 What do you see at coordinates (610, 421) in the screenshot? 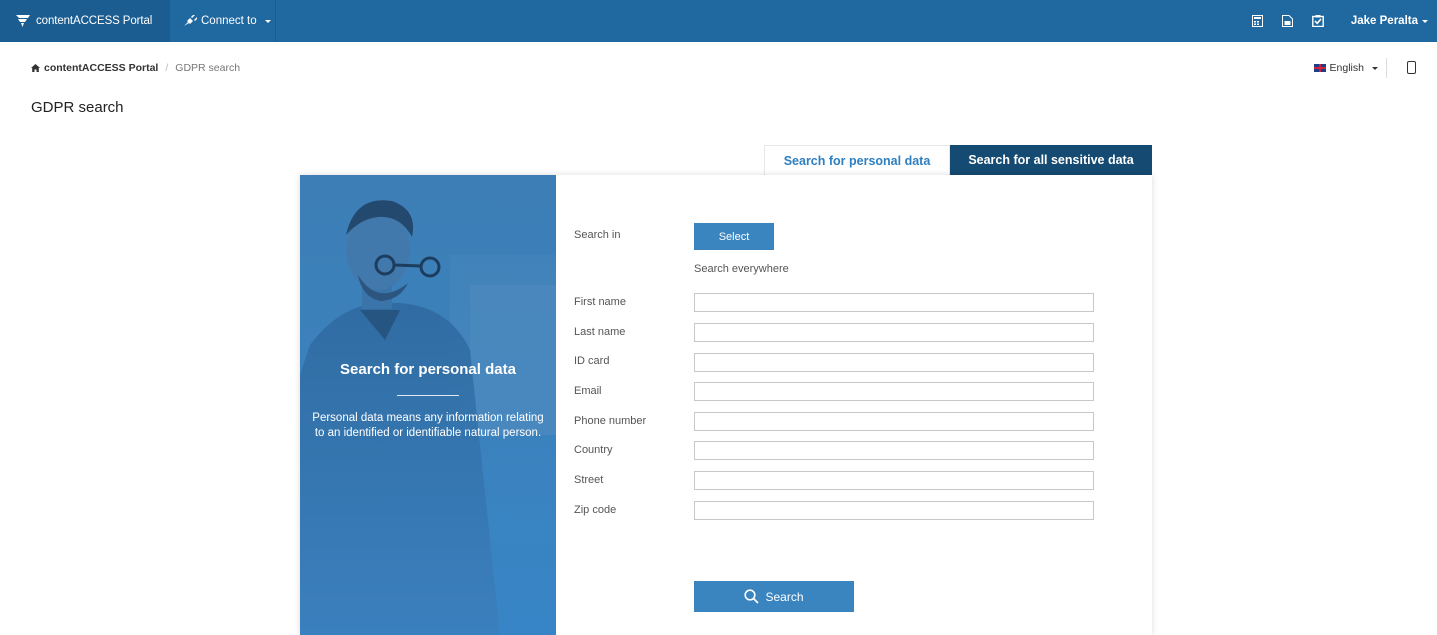
I see `phone-number-label: Phone number` at bounding box center [610, 421].